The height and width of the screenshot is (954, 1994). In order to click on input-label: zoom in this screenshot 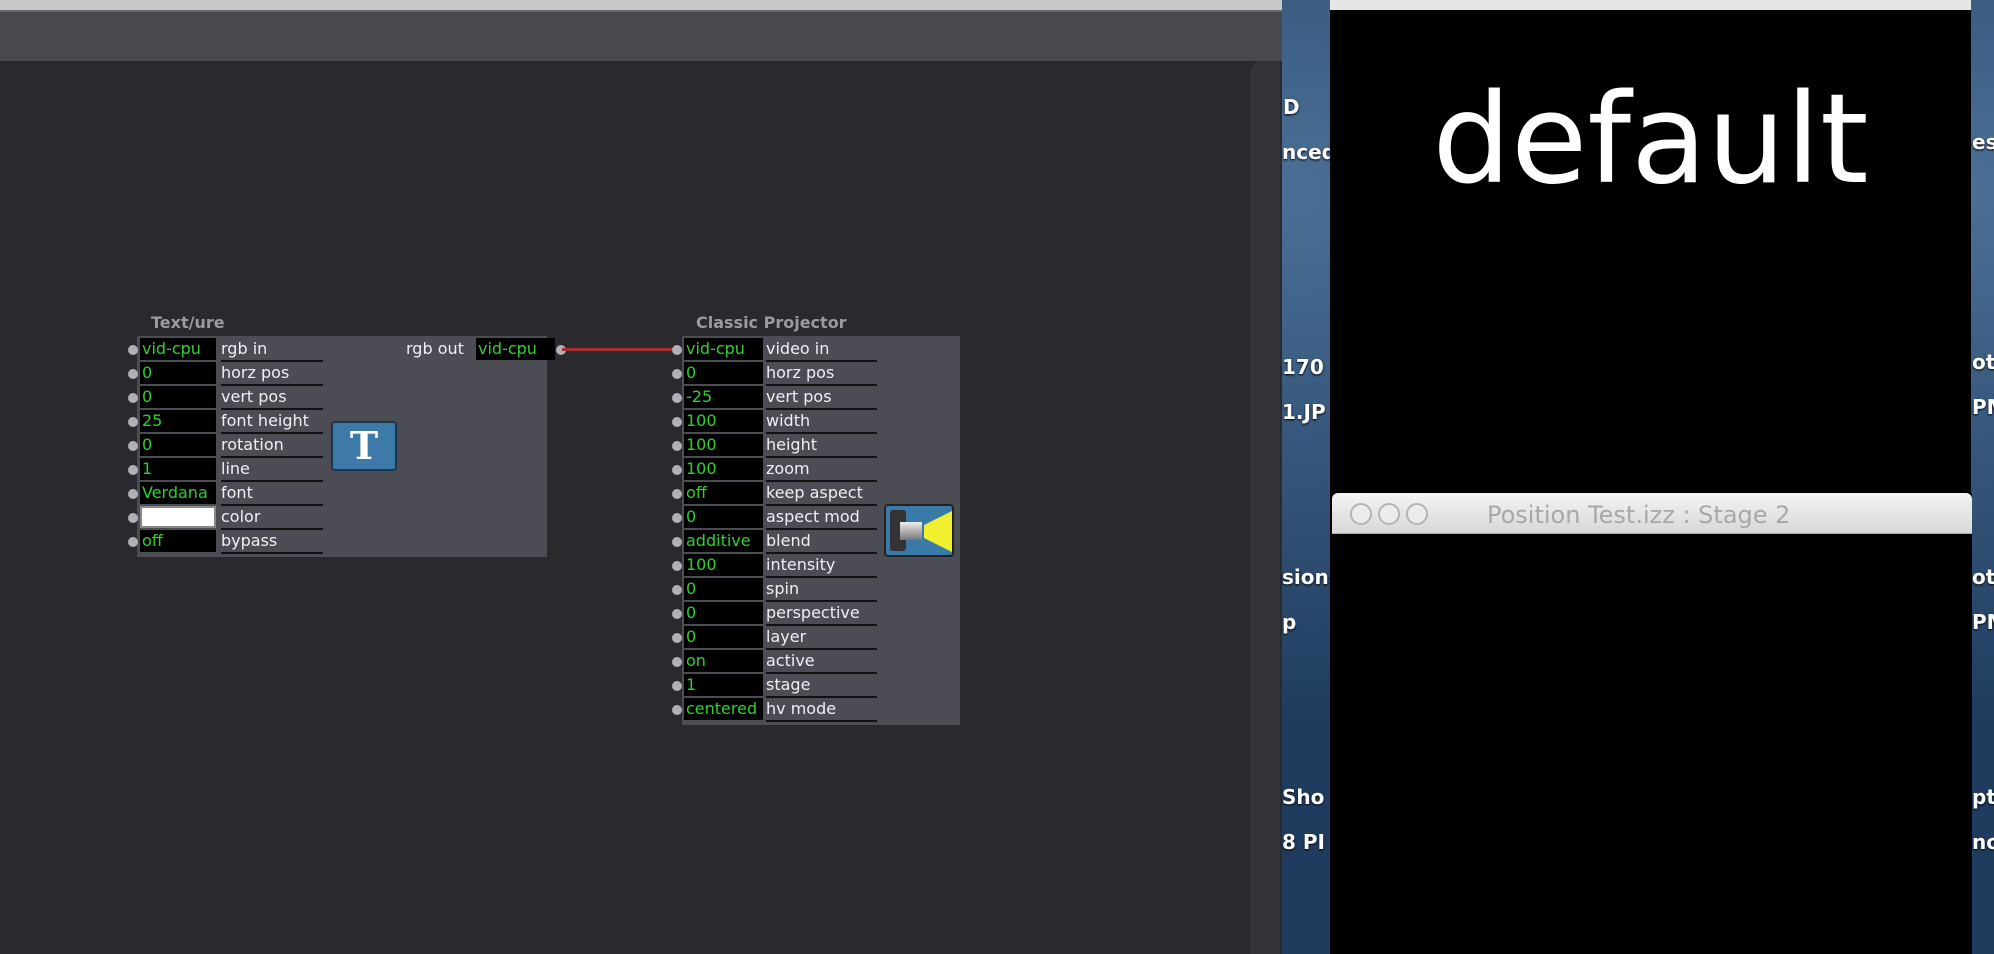, I will do `click(821, 470)`.